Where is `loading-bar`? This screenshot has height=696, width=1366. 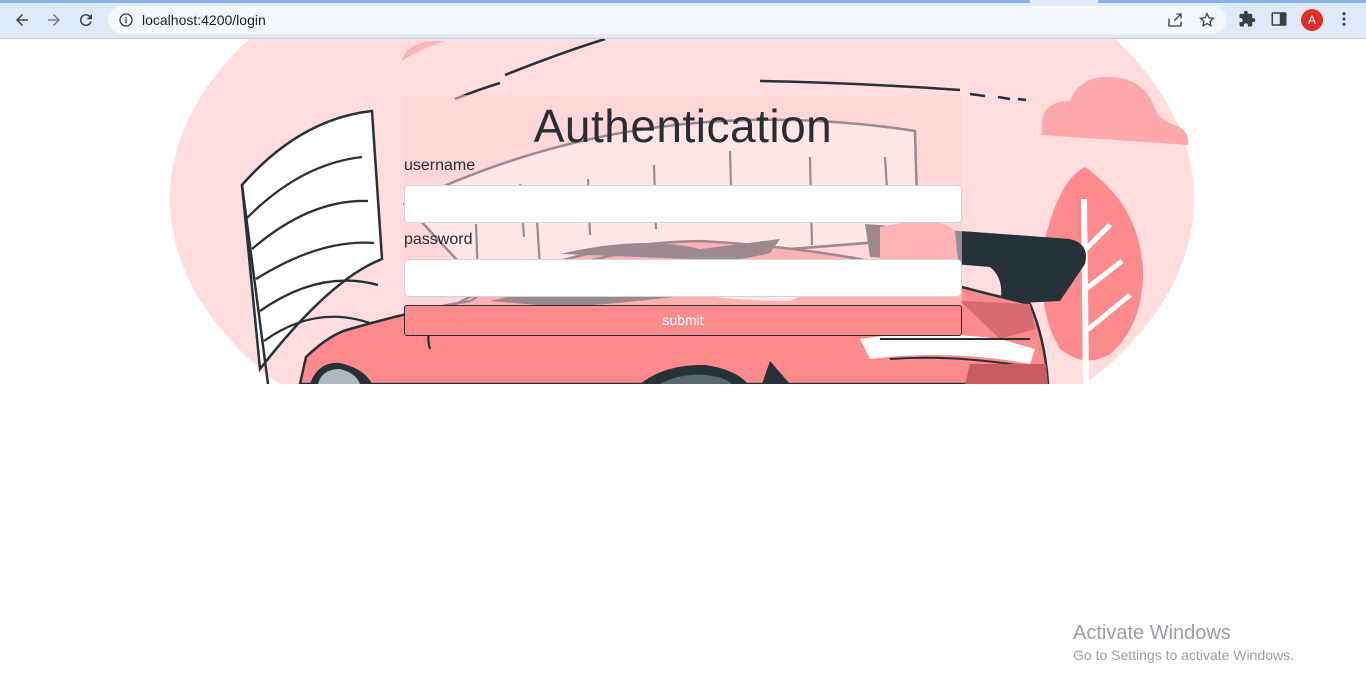 loading-bar is located at coordinates (683, 1).